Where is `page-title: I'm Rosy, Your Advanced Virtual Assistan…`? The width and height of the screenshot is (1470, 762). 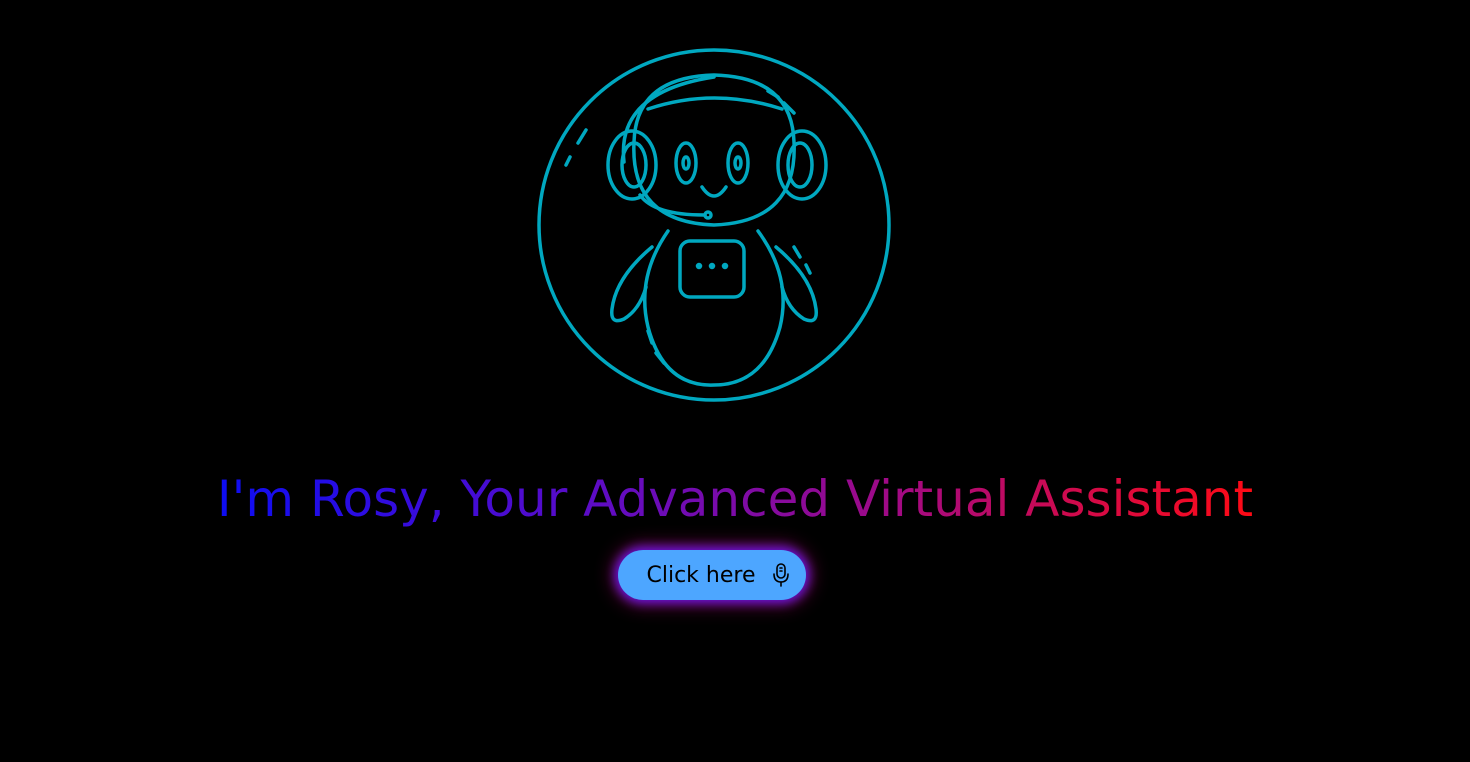
page-title: I'm Rosy, Your Advanced Virtual Assistan… is located at coordinates (735, 499).